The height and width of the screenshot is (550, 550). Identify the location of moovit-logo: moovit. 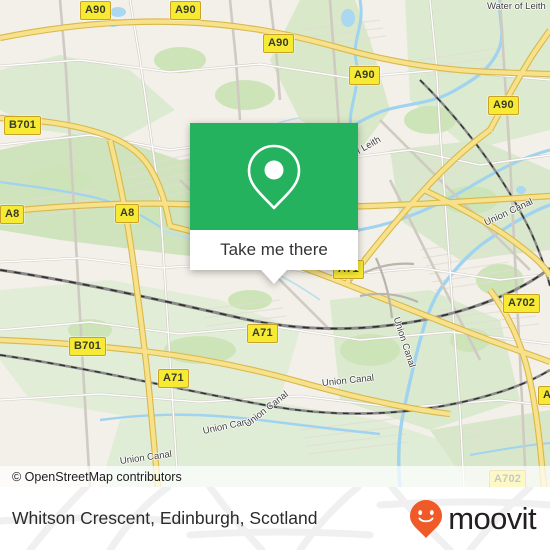
(473, 518).